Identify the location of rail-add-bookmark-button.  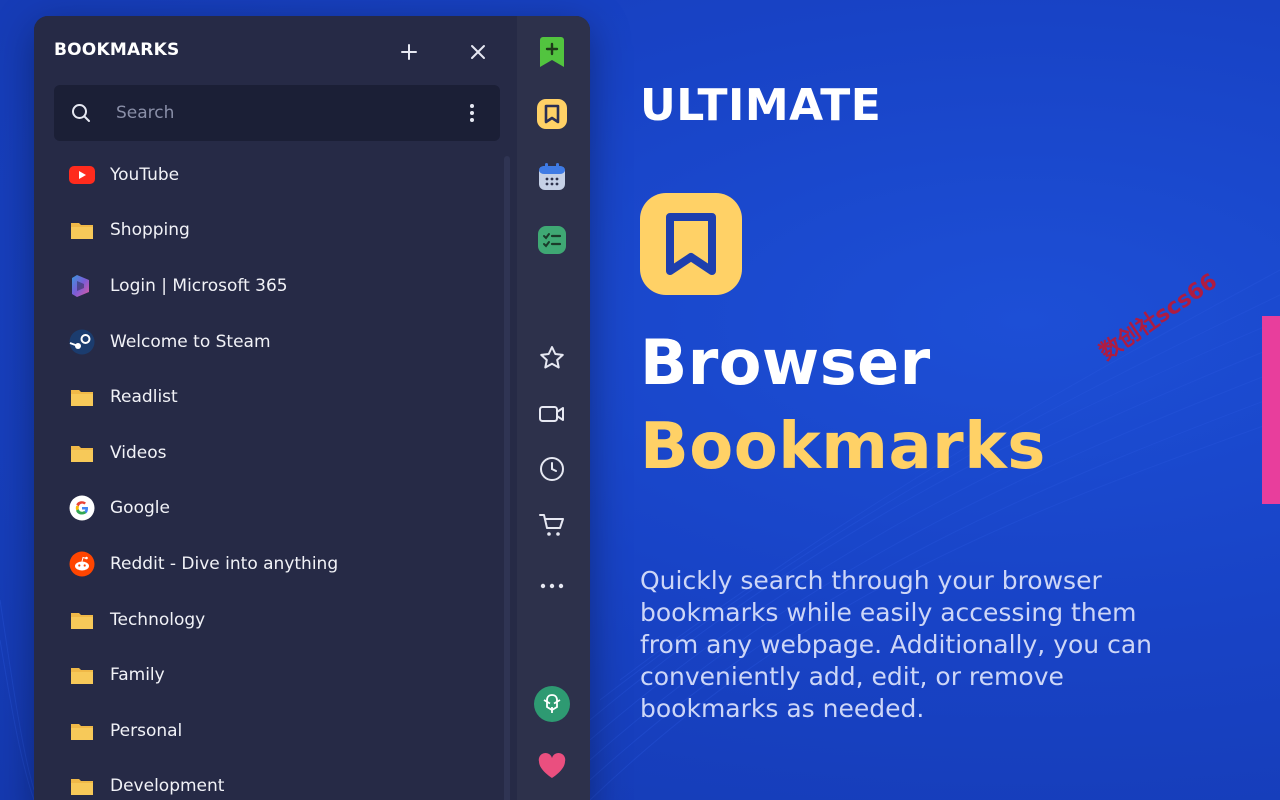
(552, 52).